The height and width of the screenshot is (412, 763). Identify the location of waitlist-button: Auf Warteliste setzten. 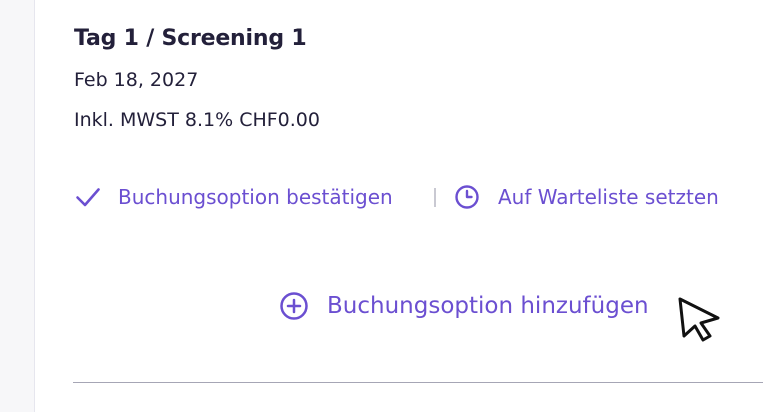
(586, 197).